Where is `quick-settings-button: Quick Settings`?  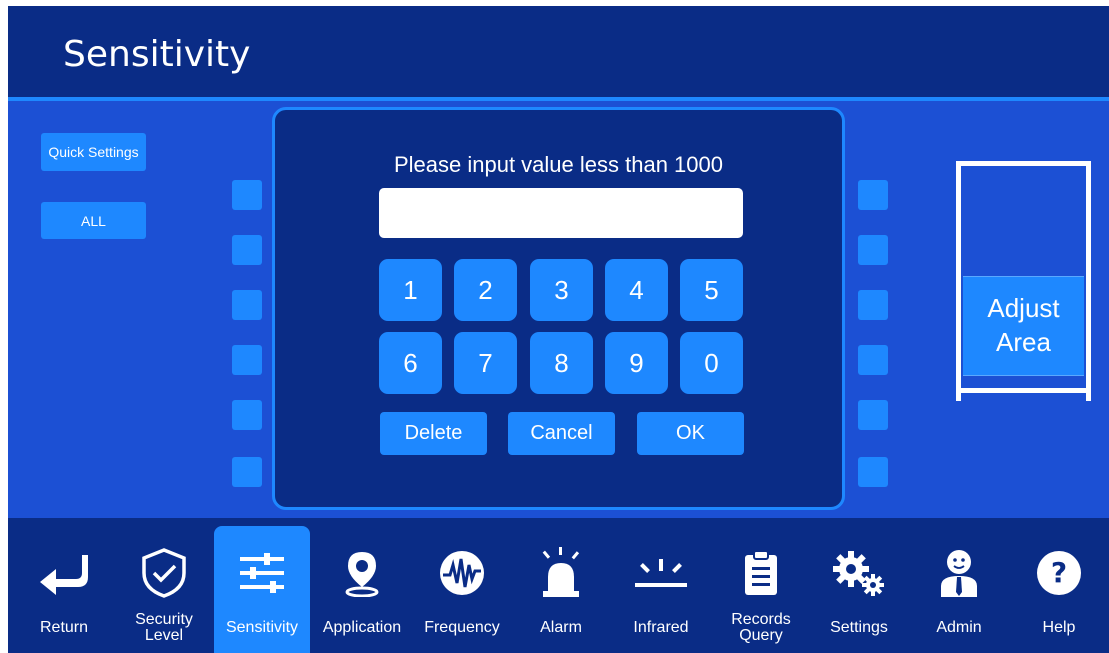
quick-settings-button: Quick Settings is located at coordinates (93, 152).